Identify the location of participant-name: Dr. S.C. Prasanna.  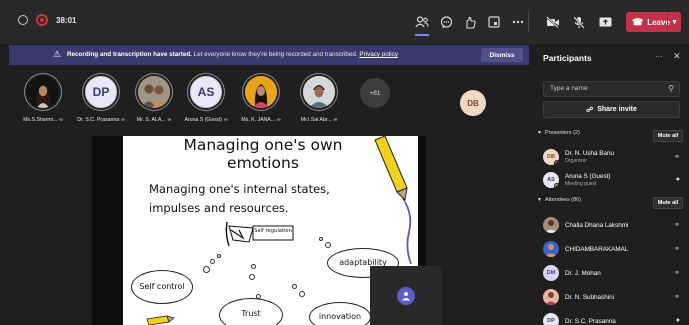
(590, 321).